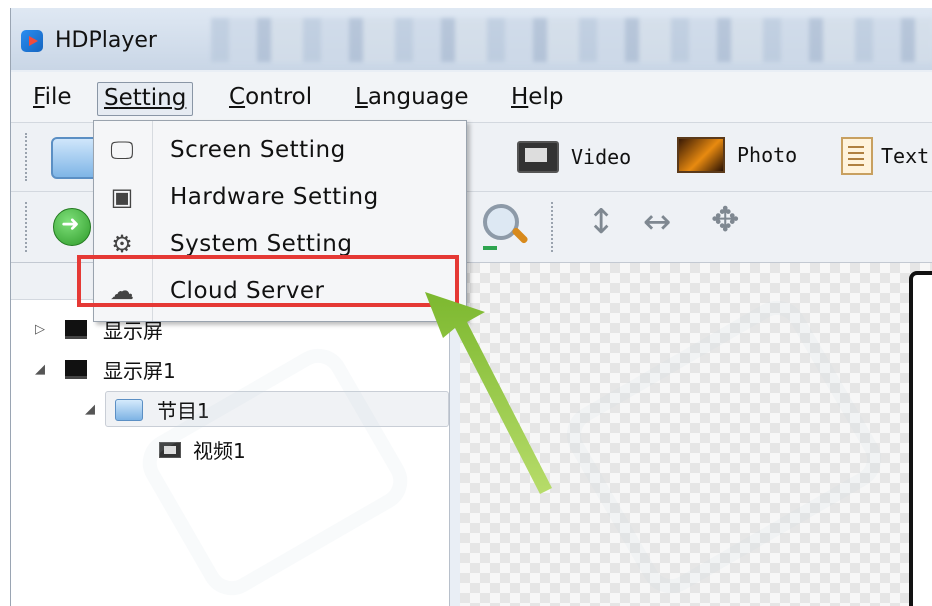 The width and height of the screenshot is (932, 606). I want to click on menu-setting: Setting, so click(145, 99).